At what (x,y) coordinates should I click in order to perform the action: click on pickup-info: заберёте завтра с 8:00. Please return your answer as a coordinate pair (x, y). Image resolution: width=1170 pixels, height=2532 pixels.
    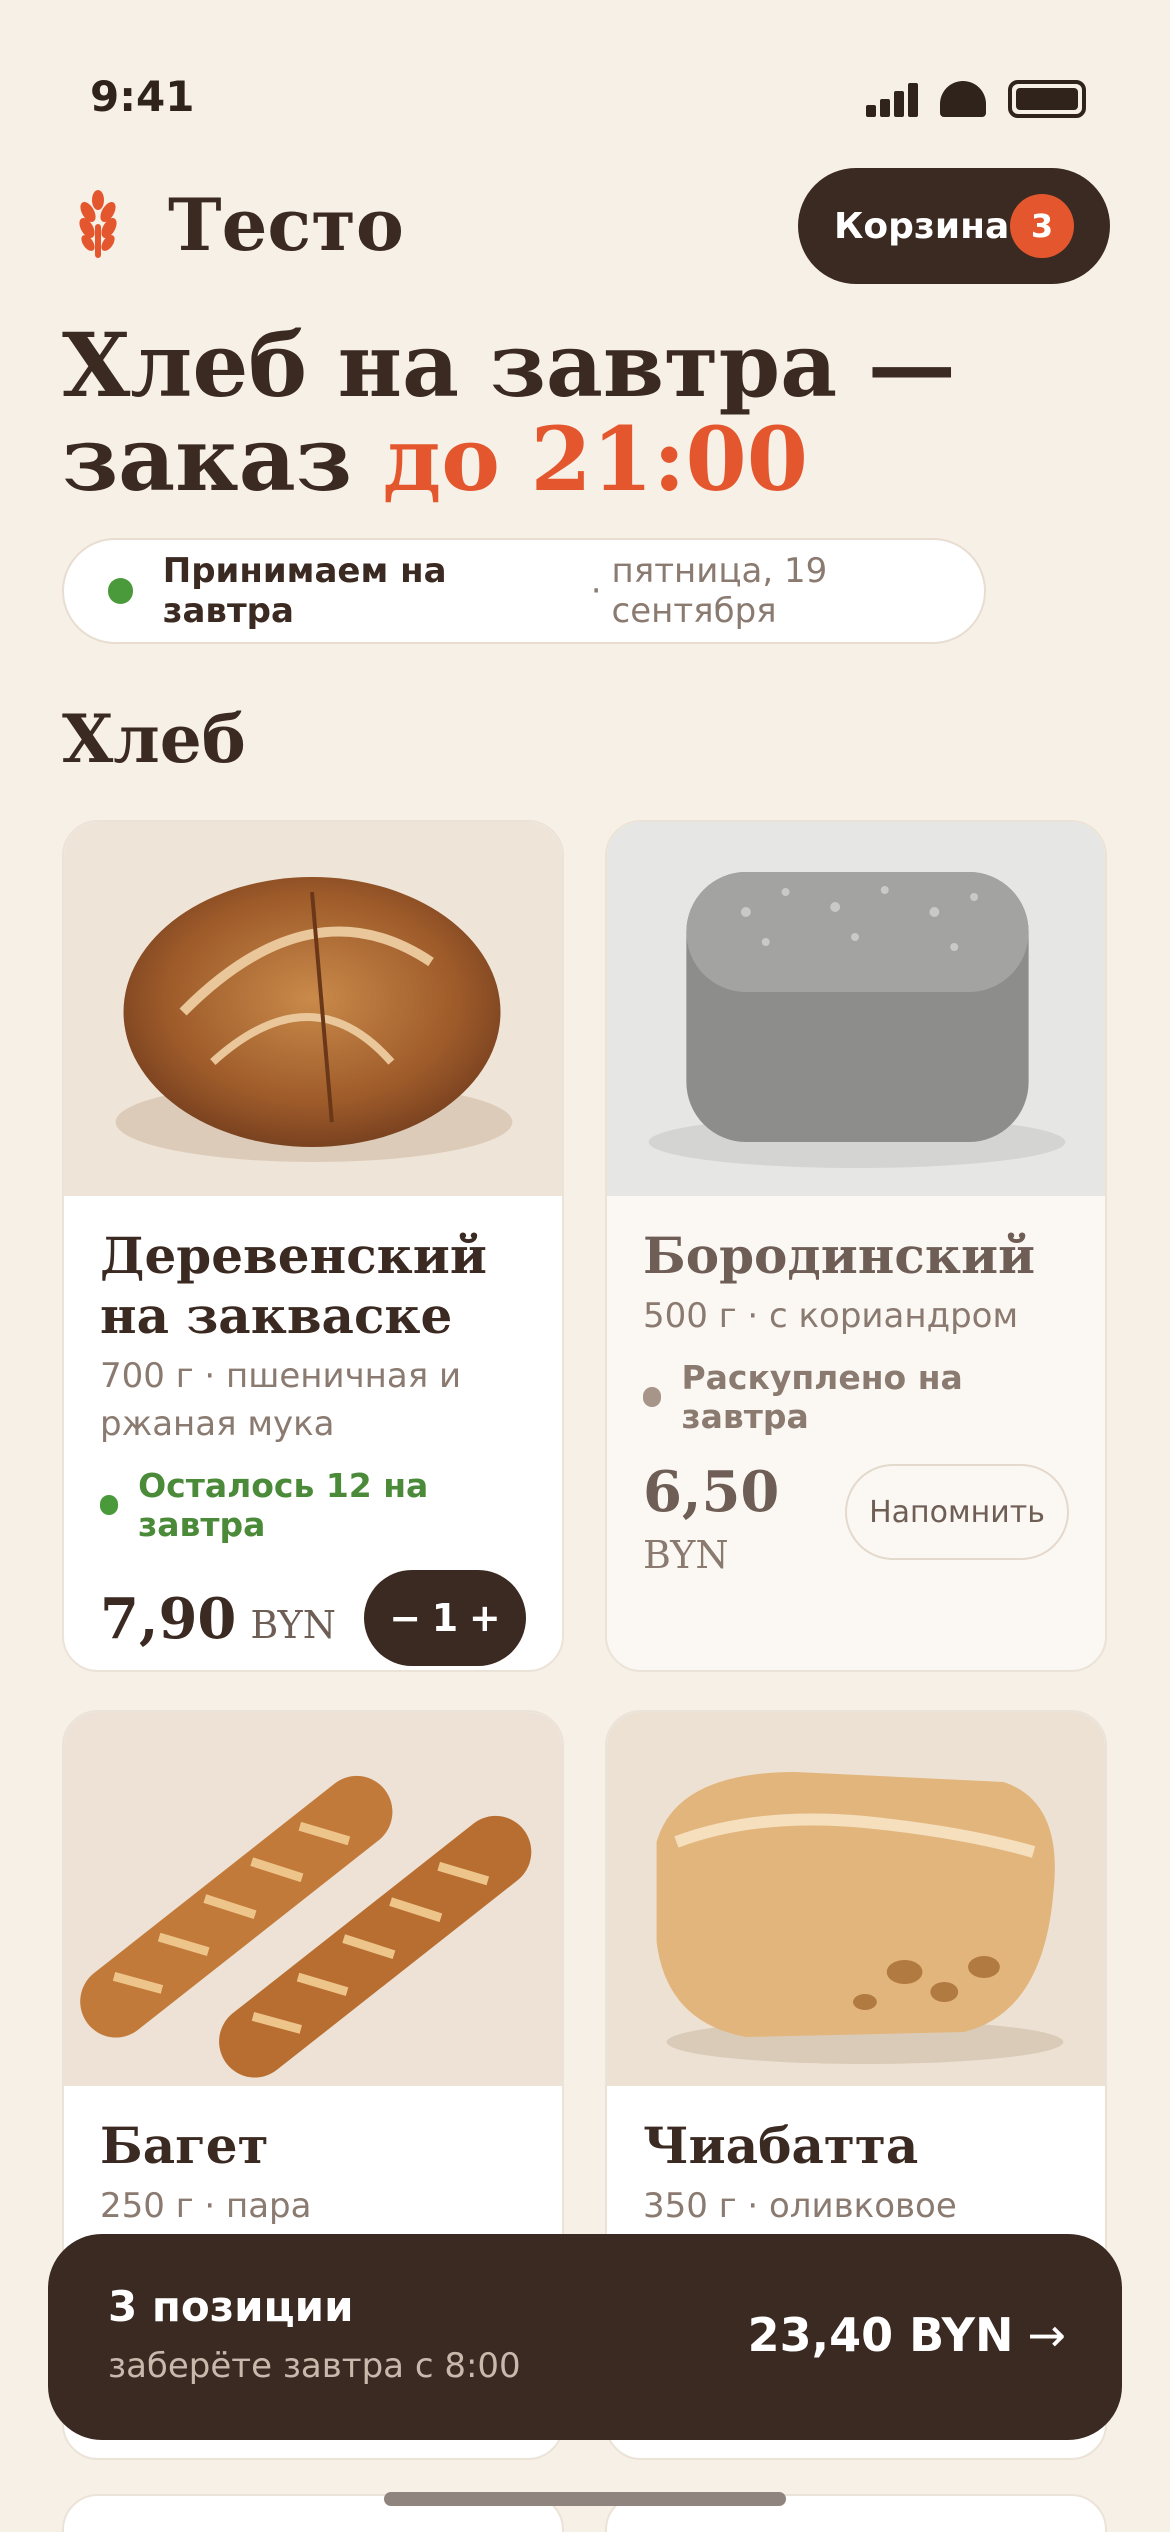
    Looking at the image, I should click on (314, 2366).